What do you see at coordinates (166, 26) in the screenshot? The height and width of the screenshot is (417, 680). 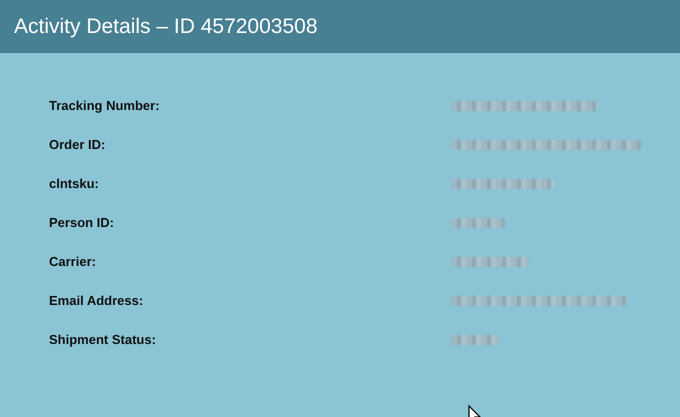 I see `window-title: Activity Details – ID 4572003508` at bounding box center [166, 26].